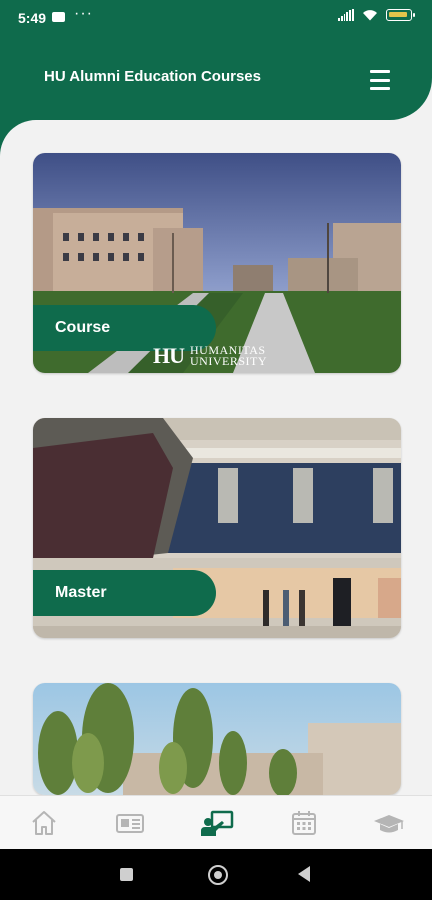  I want to click on calendar-icon, so click(304, 823).